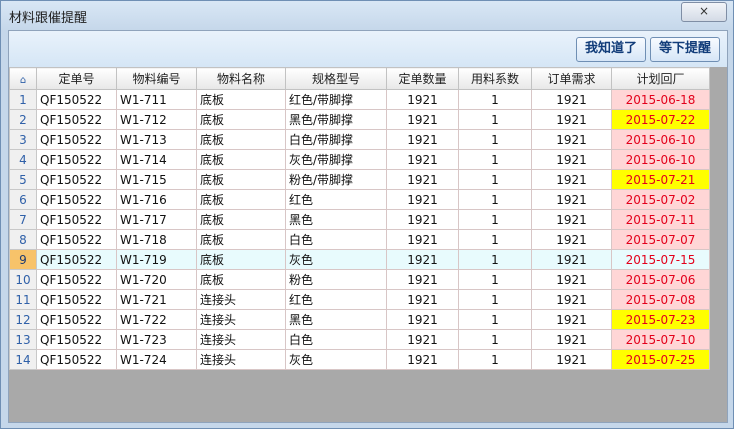  What do you see at coordinates (660, 78) in the screenshot?
I see `col-header-date: 计划回厂` at bounding box center [660, 78].